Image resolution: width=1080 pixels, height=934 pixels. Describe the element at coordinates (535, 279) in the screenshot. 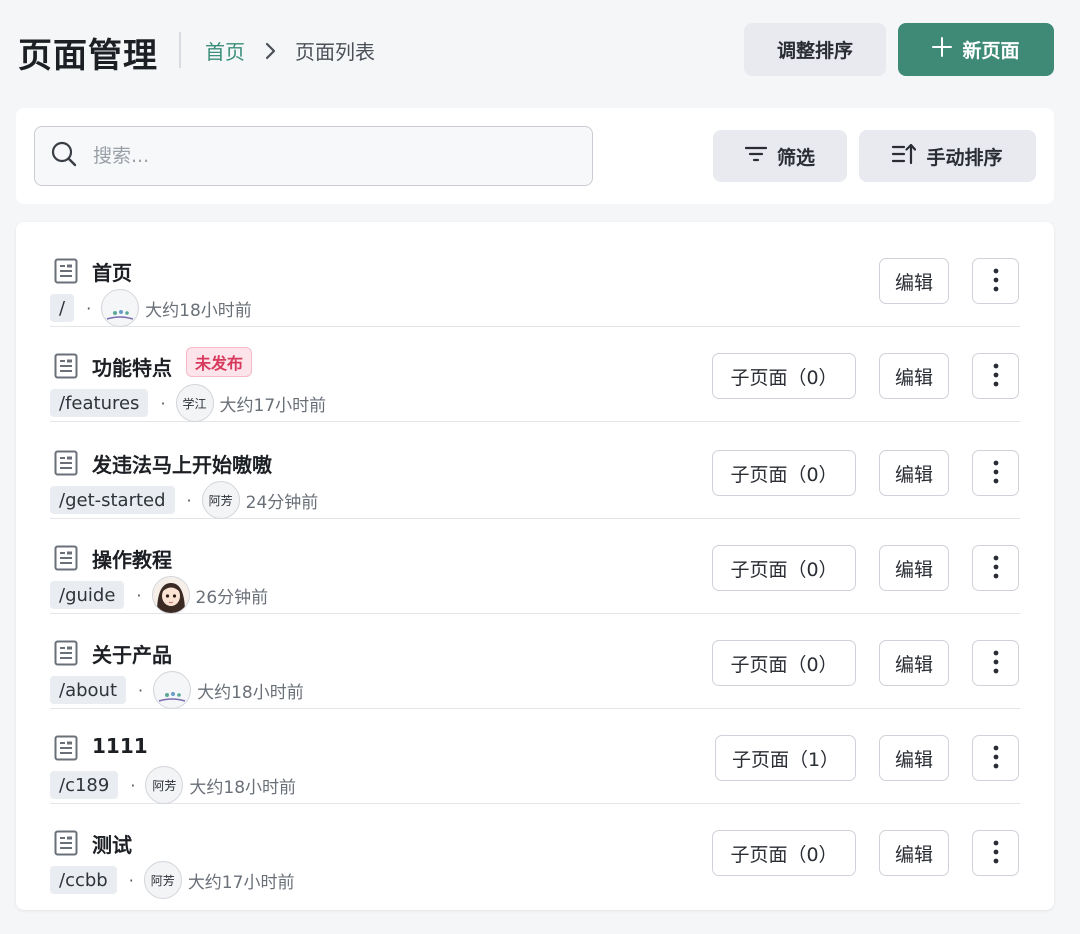

I see `page-row: 首页 / · 大约18小时前 编辑` at that location.